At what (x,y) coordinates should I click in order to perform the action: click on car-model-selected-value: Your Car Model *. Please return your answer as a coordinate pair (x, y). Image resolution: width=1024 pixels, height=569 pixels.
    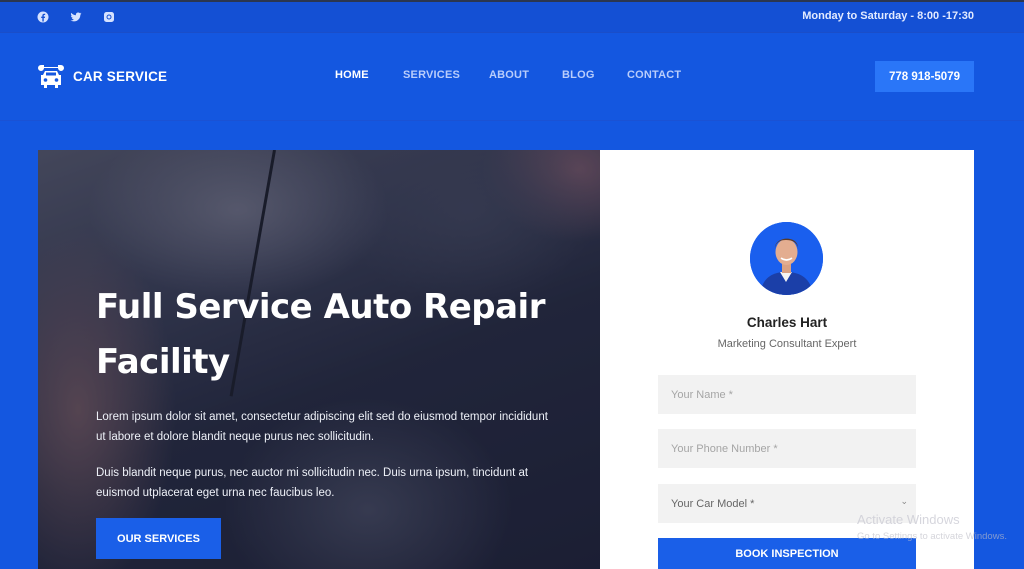
    Looking at the image, I should click on (713, 503).